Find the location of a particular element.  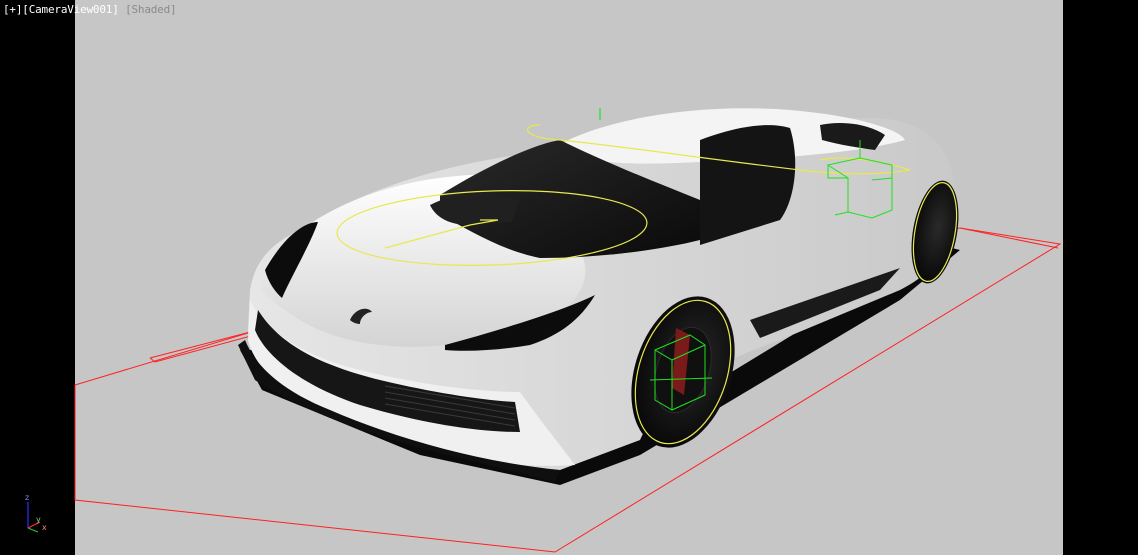

y-axis-icon is located at coordinates (33, 530).